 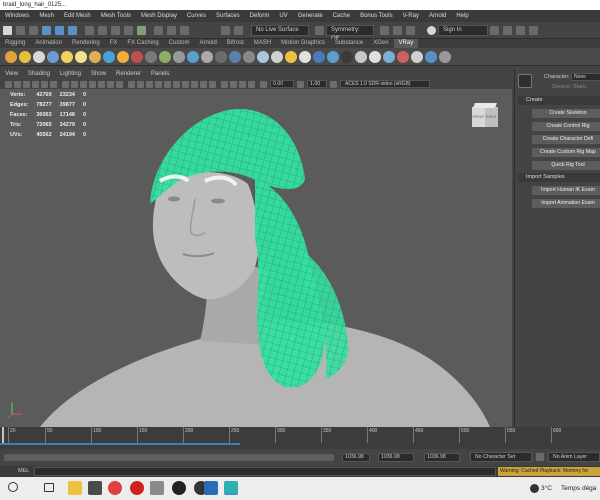 I want to click on vray-scene-icon, so click(x=249, y=56).